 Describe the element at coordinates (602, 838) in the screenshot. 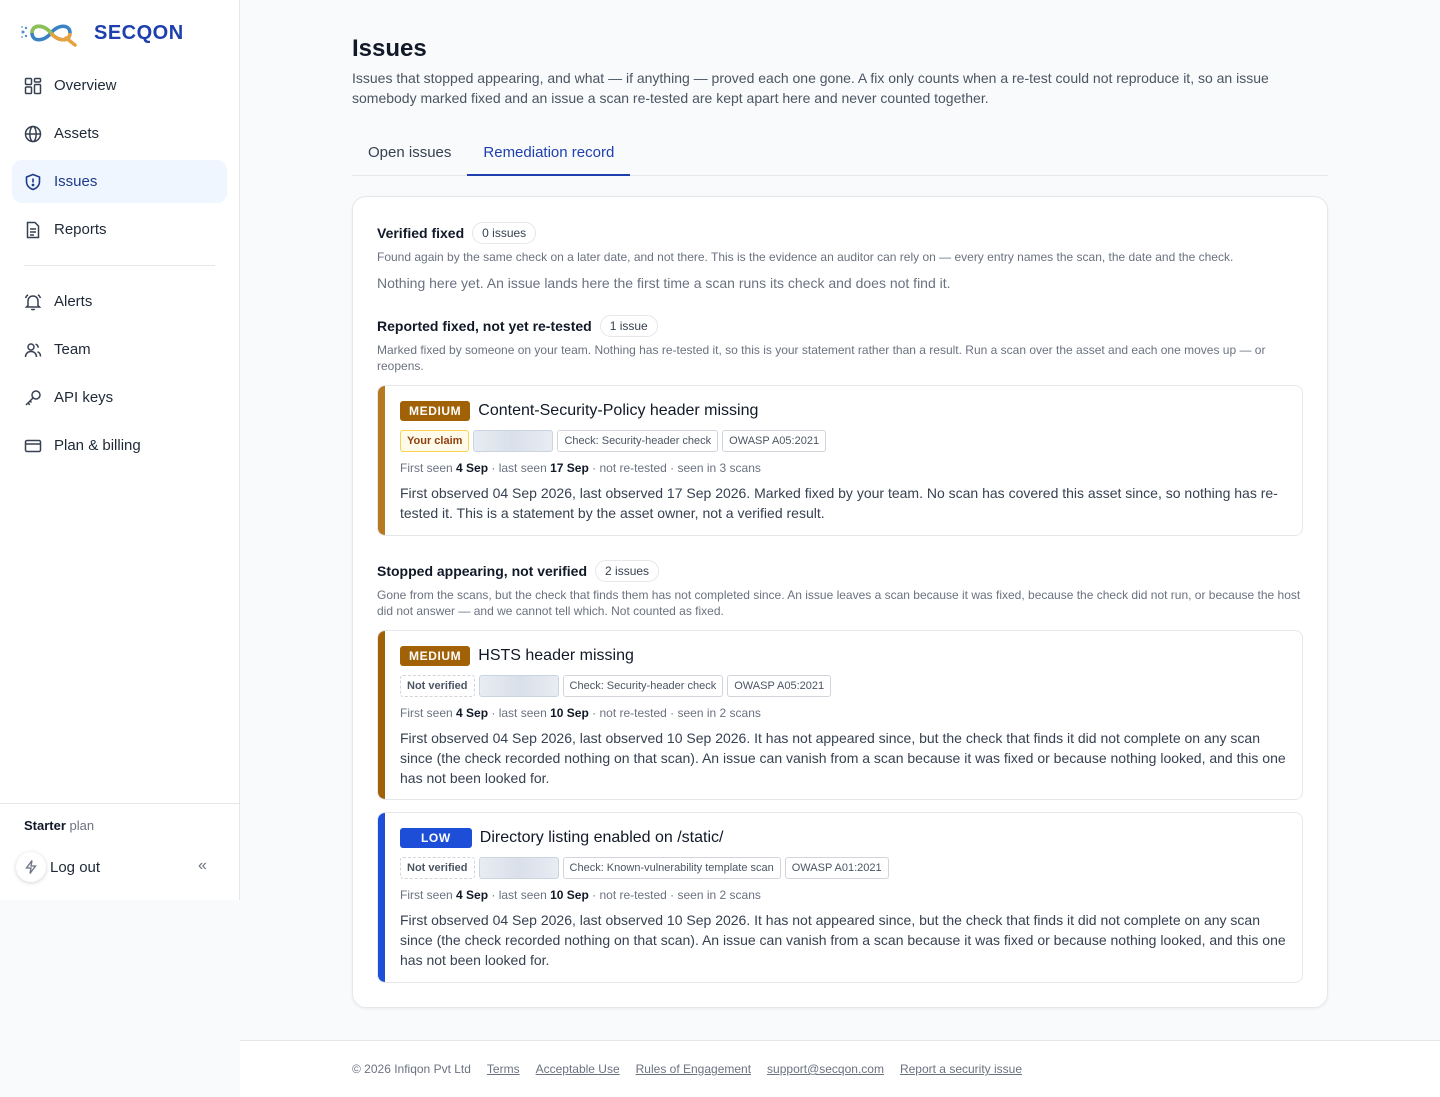

I see `issue-title: Directory listing enabled on /static/` at that location.